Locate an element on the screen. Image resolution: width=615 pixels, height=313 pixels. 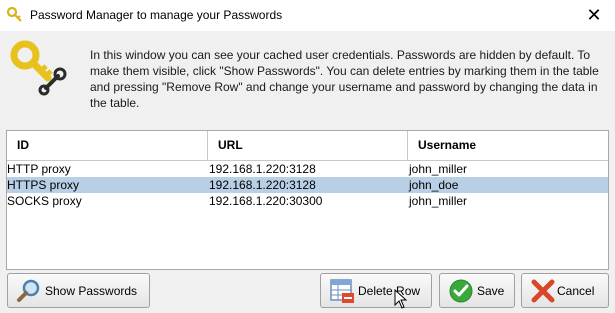
save-button: Save is located at coordinates (477, 290).